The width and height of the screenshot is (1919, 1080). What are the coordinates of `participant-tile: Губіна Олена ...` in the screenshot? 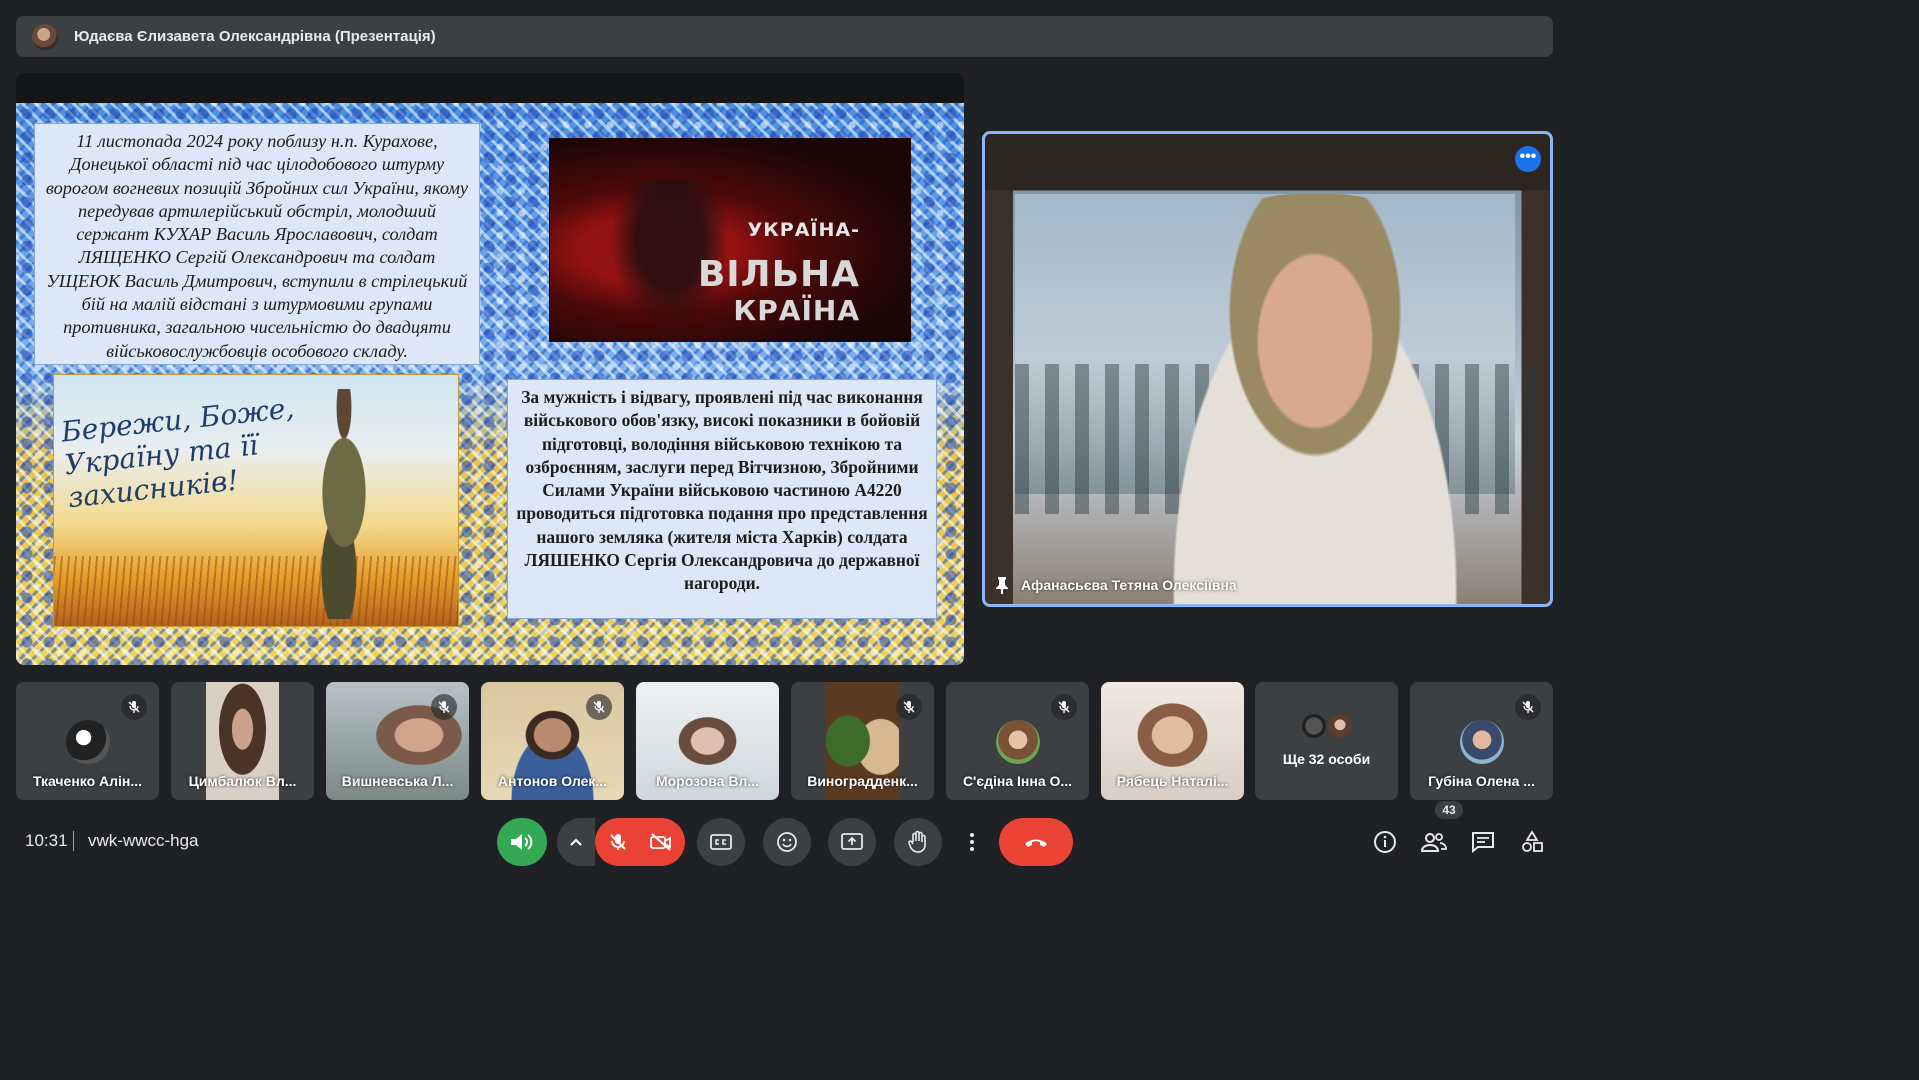 It's located at (1481, 741).